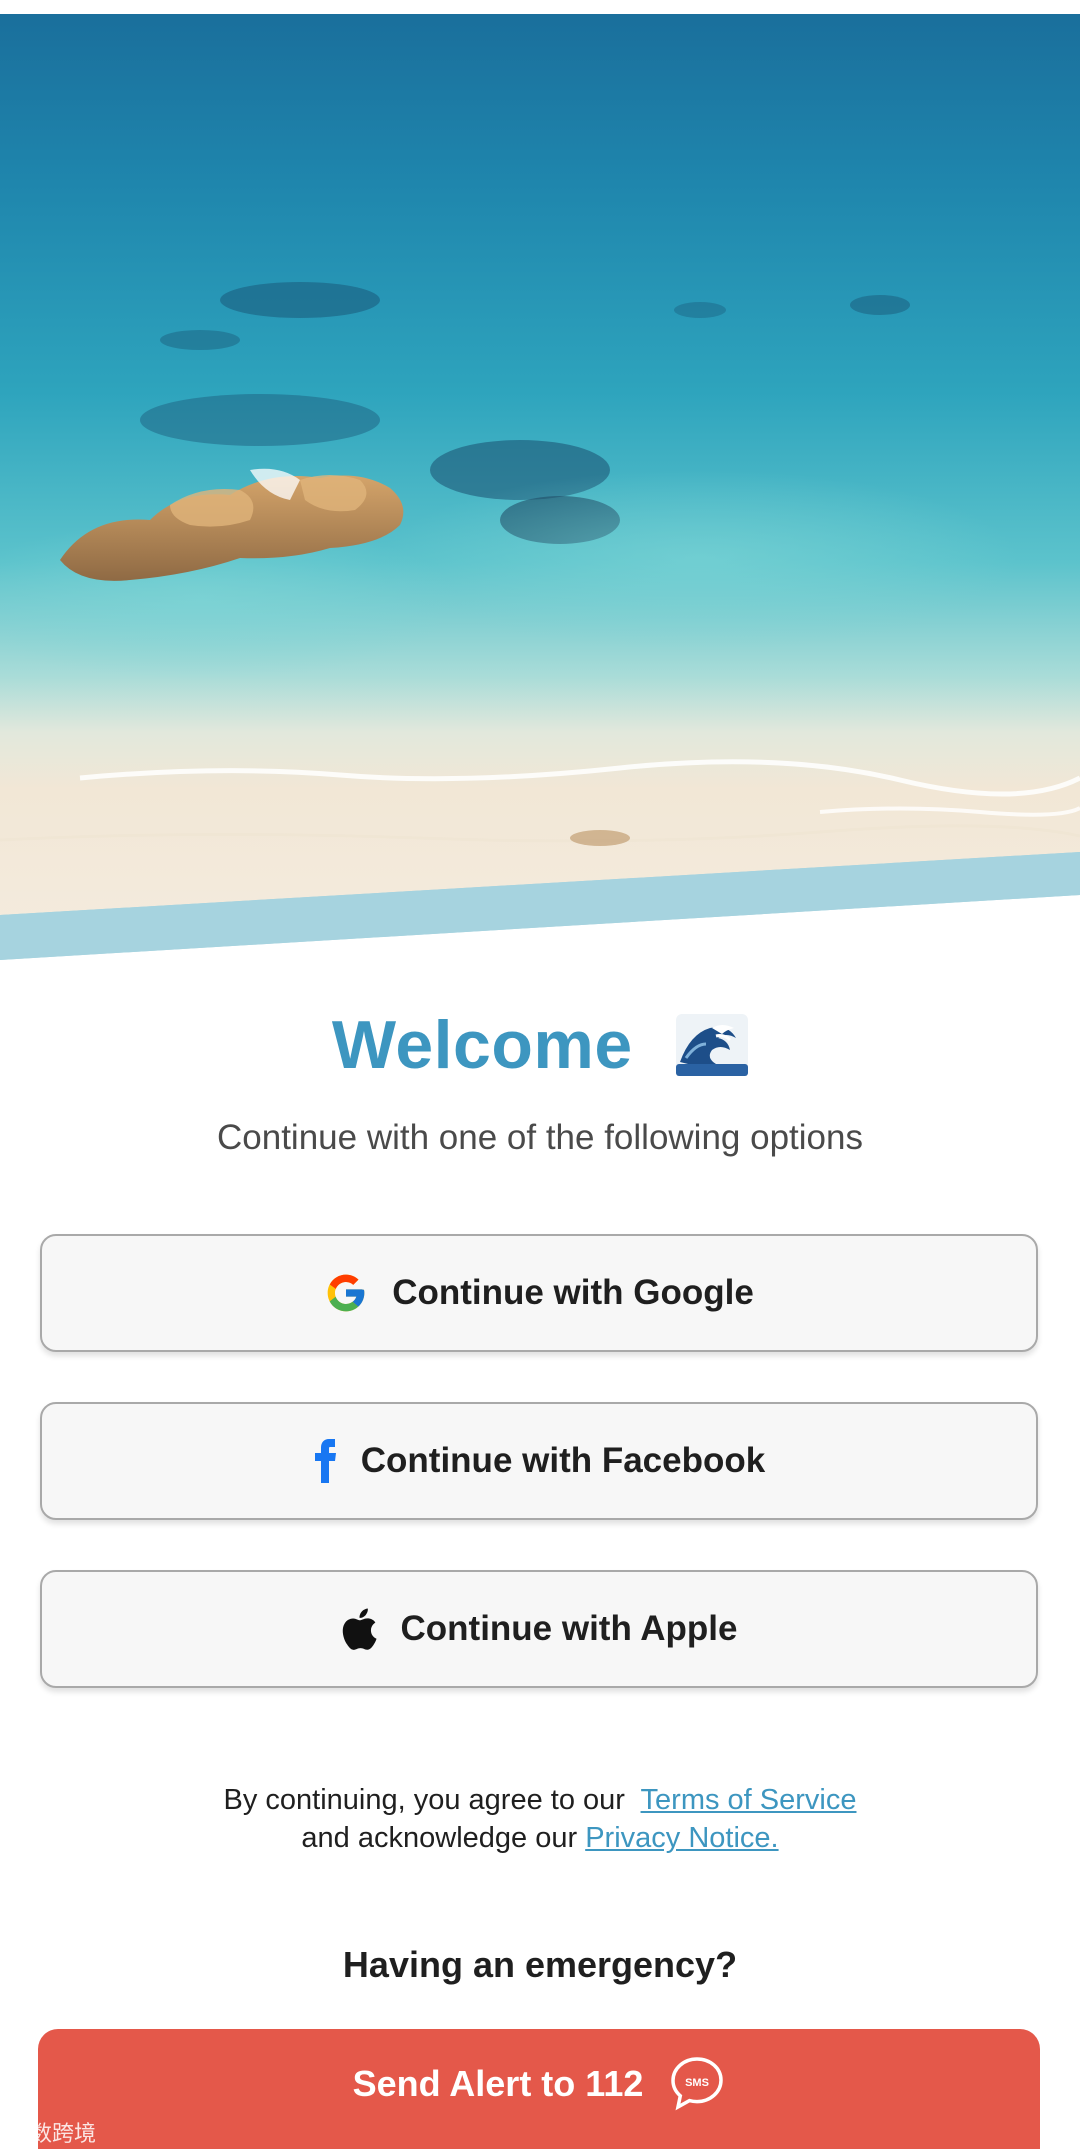 The width and height of the screenshot is (1080, 2149). I want to click on continue-with-facebook-button: Continue with Facebook, so click(539, 1461).